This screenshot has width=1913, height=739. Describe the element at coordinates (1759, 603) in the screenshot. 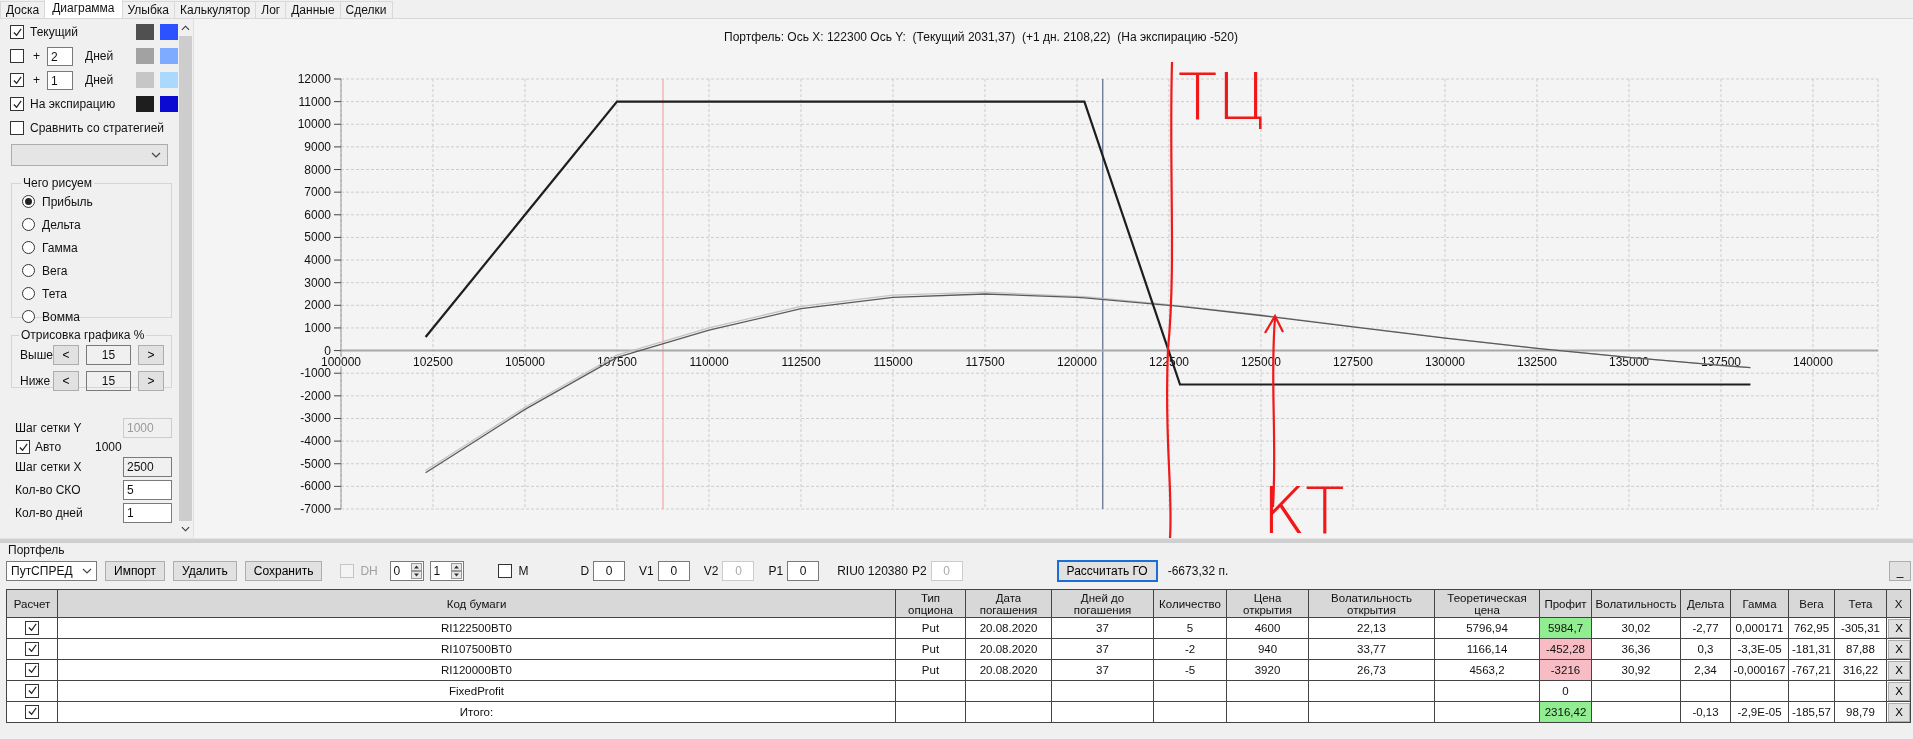

I see `column-header: Гамма` at that location.